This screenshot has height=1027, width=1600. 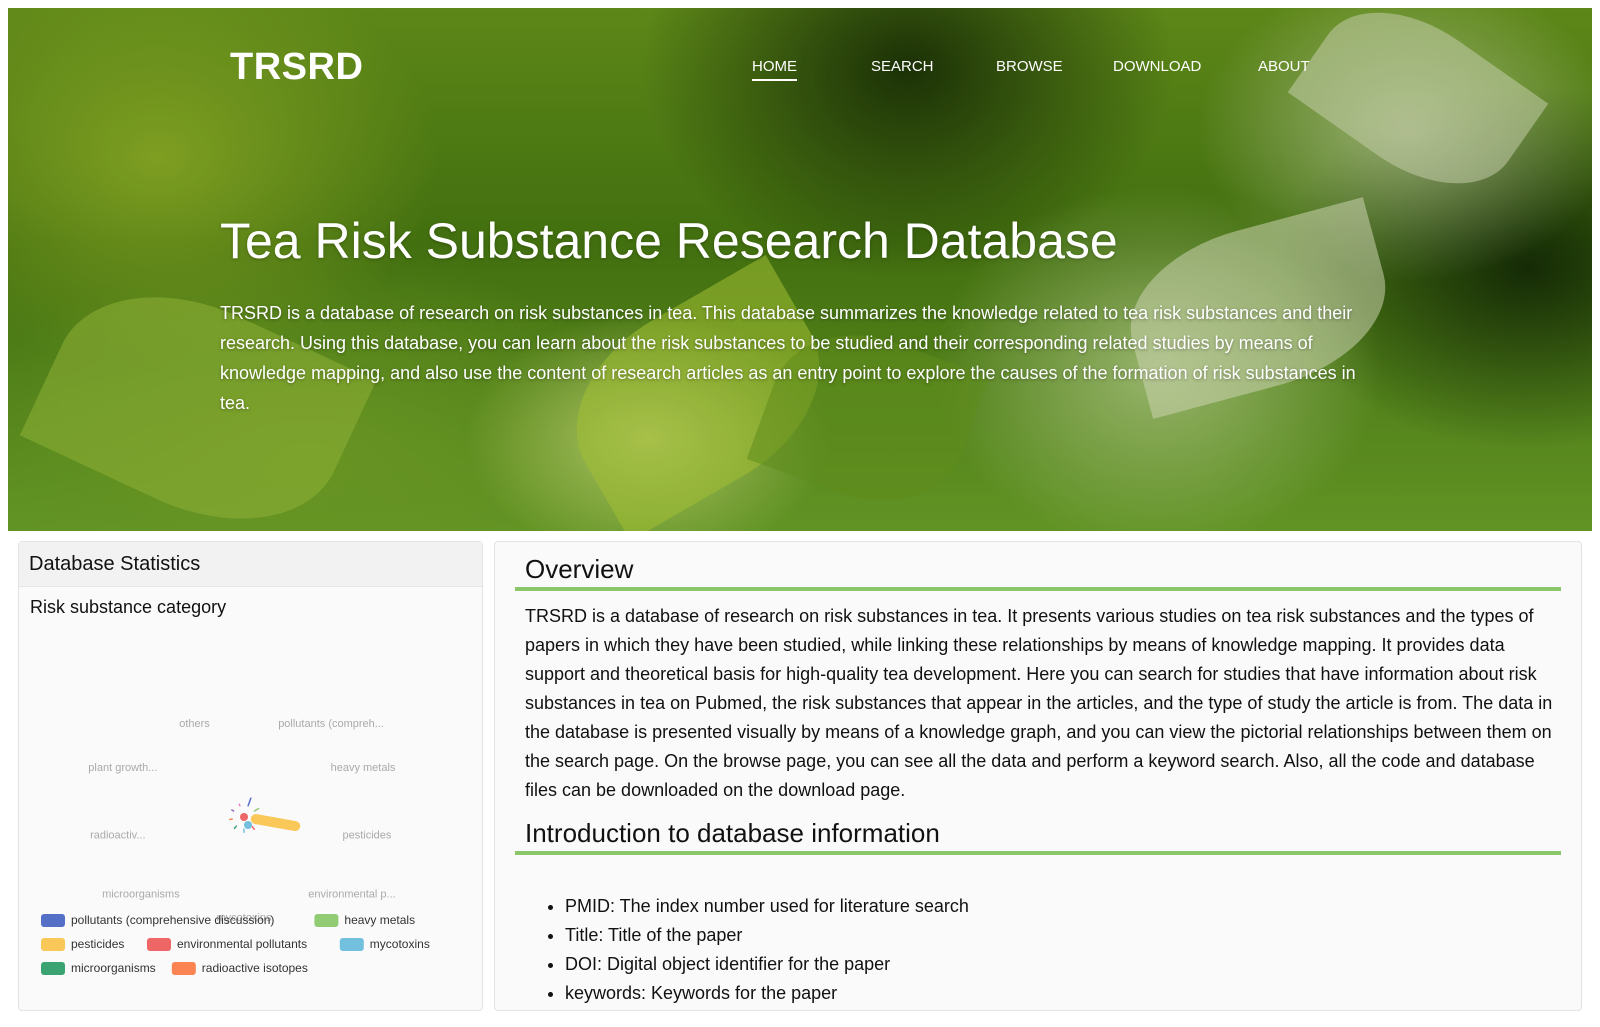 I want to click on nav-download: DOWNLOAD, so click(x=1157, y=68).